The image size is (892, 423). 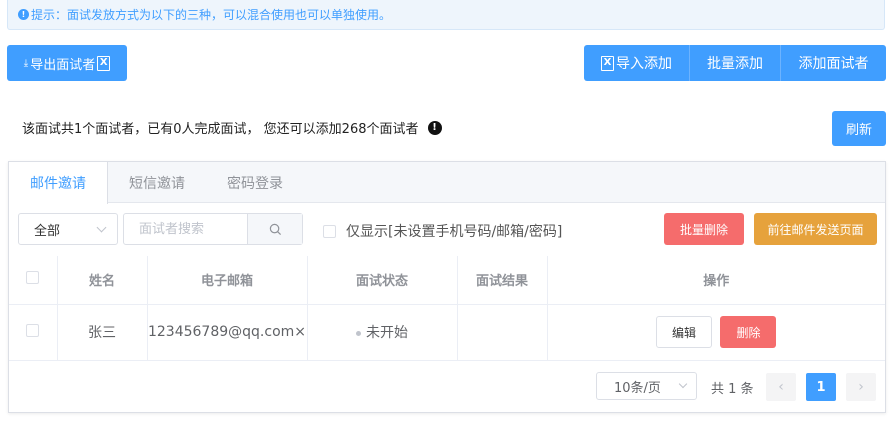 I want to click on status-dot, so click(x=358, y=333).